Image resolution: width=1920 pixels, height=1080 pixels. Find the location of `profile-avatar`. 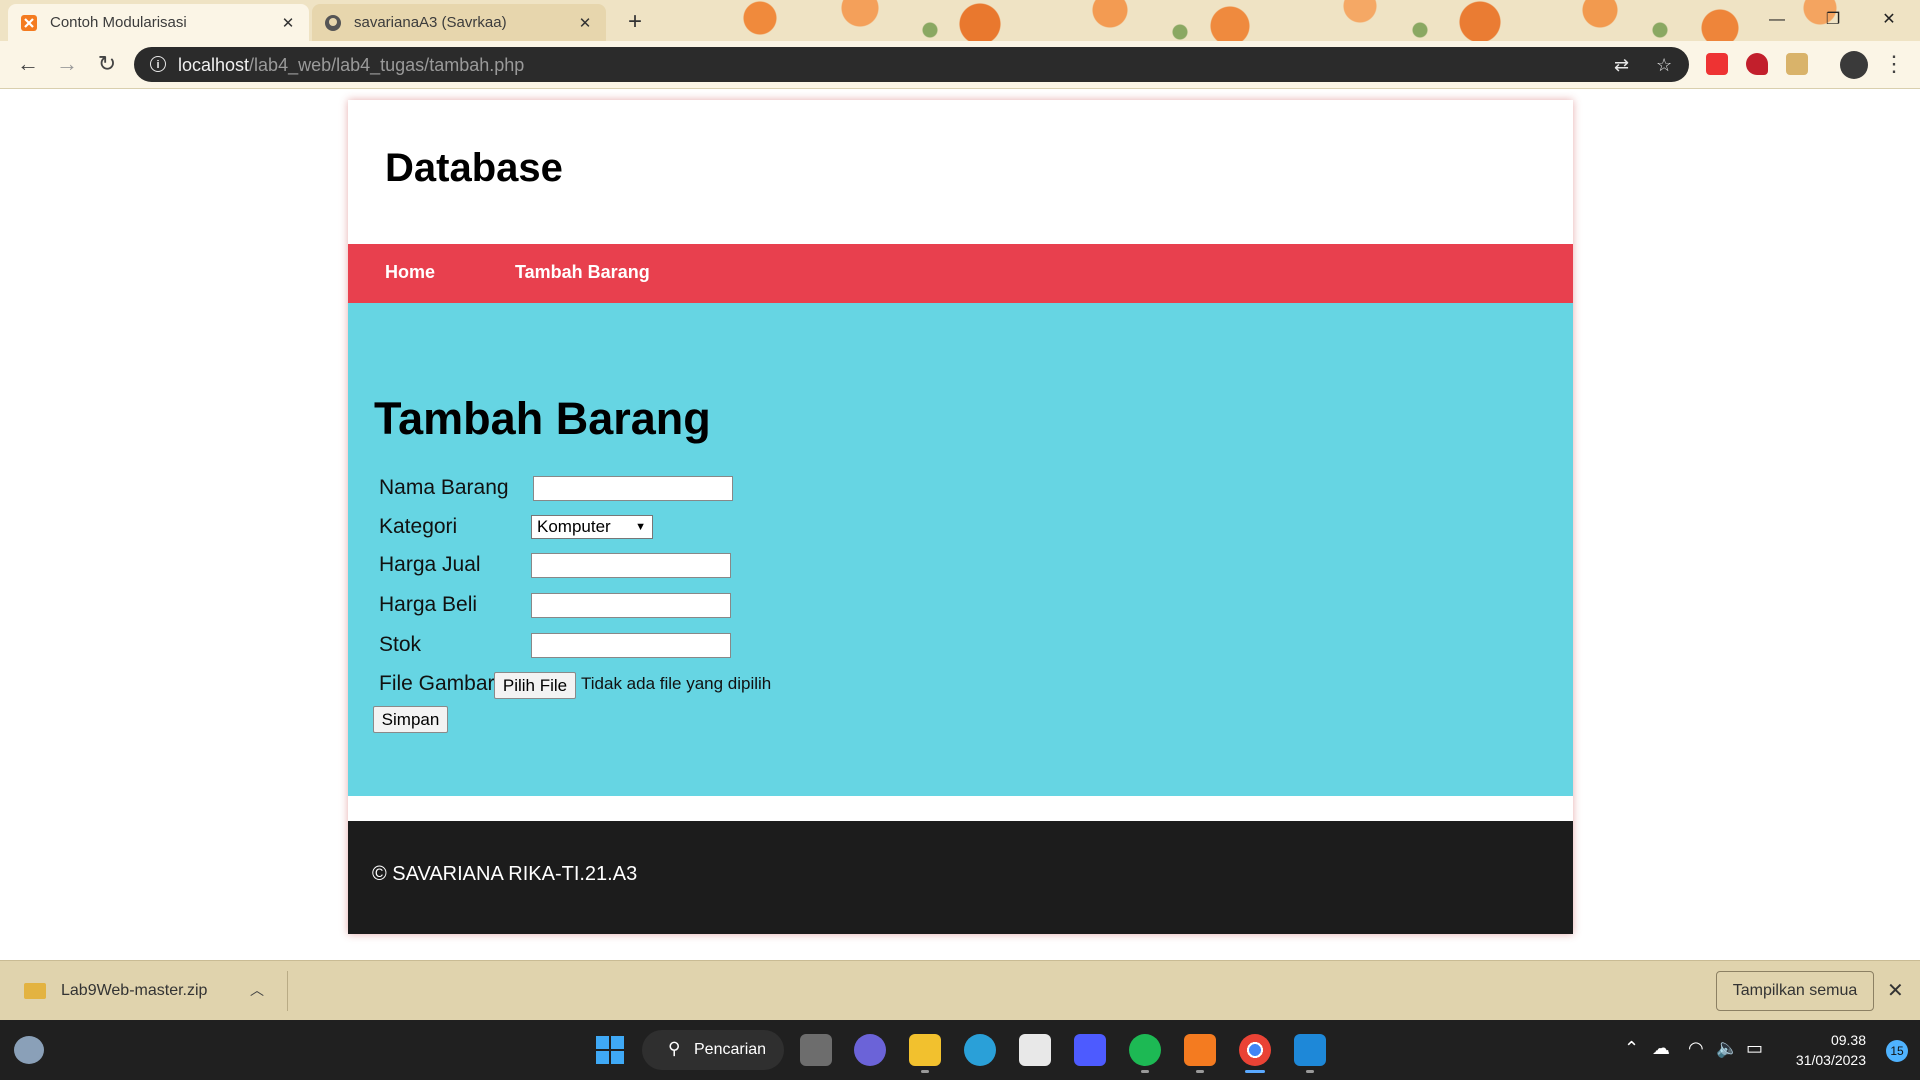

profile-avatar is located at coordinates (1854, 65).